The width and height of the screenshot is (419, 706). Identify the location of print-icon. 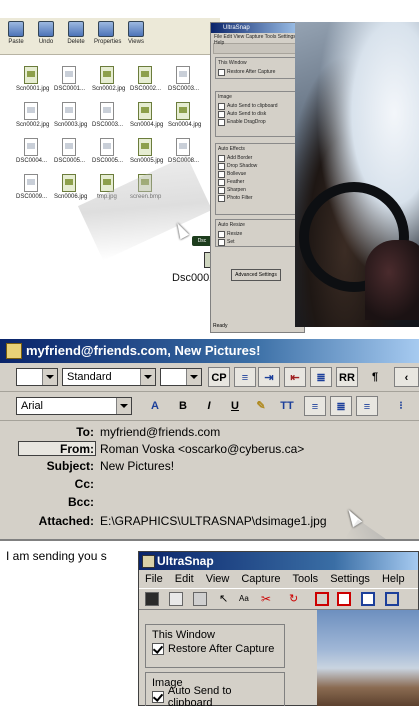
(200, 599).